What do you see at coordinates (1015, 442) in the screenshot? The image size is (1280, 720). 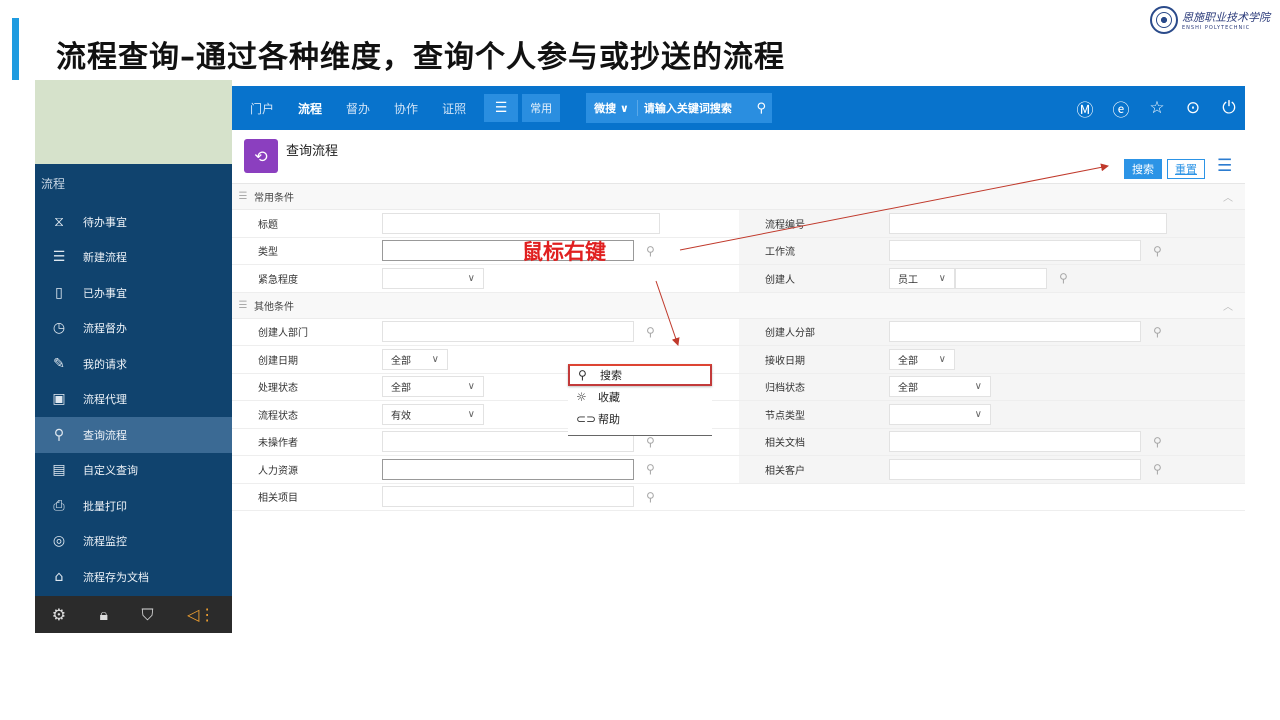 I see `related-doc-input` at bounding box center [1015, 442].